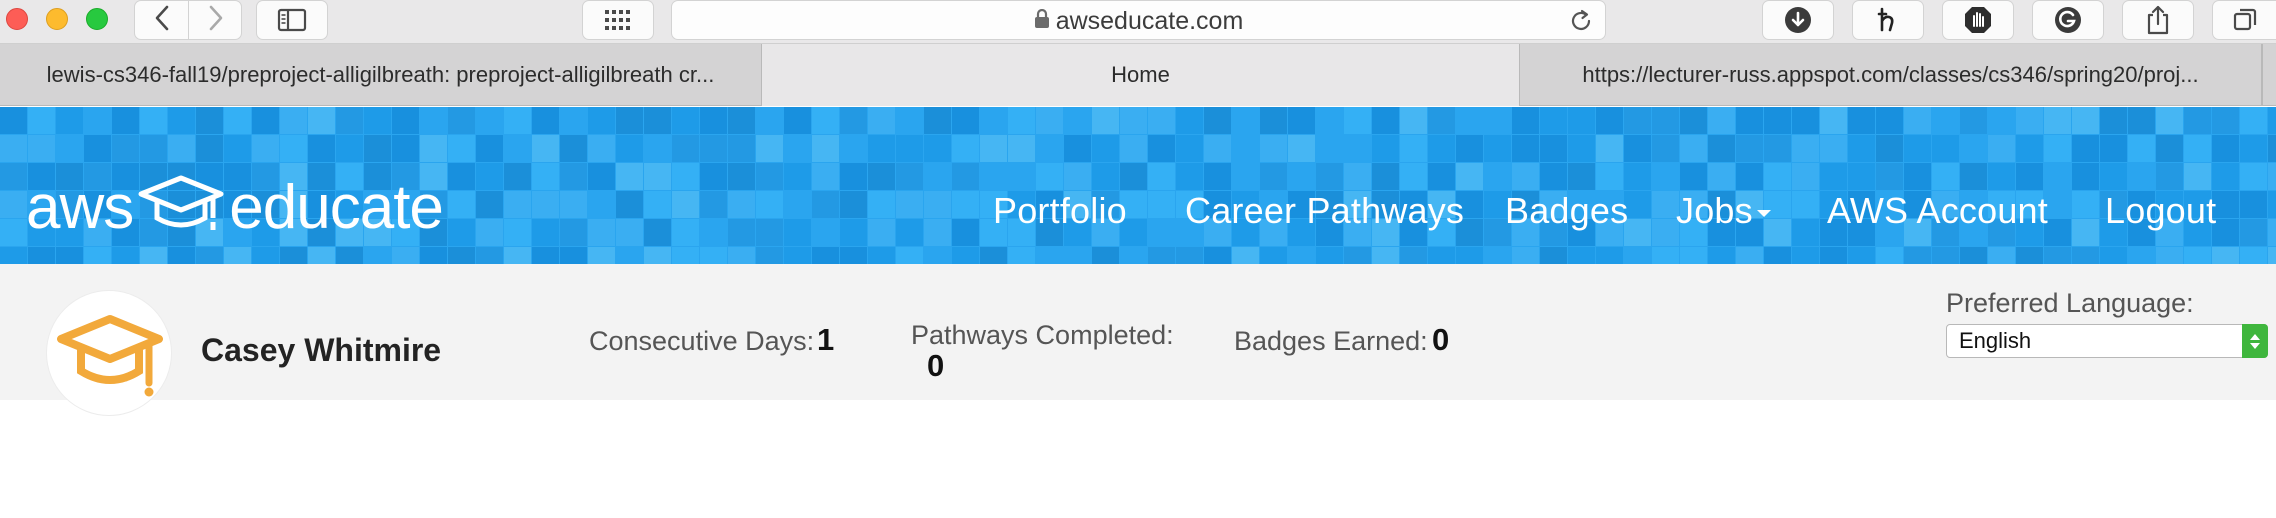 Image resolution: width=2276 pixels, height=518 pixels. I want to click on tab-overview-button, so click(2244, 20).